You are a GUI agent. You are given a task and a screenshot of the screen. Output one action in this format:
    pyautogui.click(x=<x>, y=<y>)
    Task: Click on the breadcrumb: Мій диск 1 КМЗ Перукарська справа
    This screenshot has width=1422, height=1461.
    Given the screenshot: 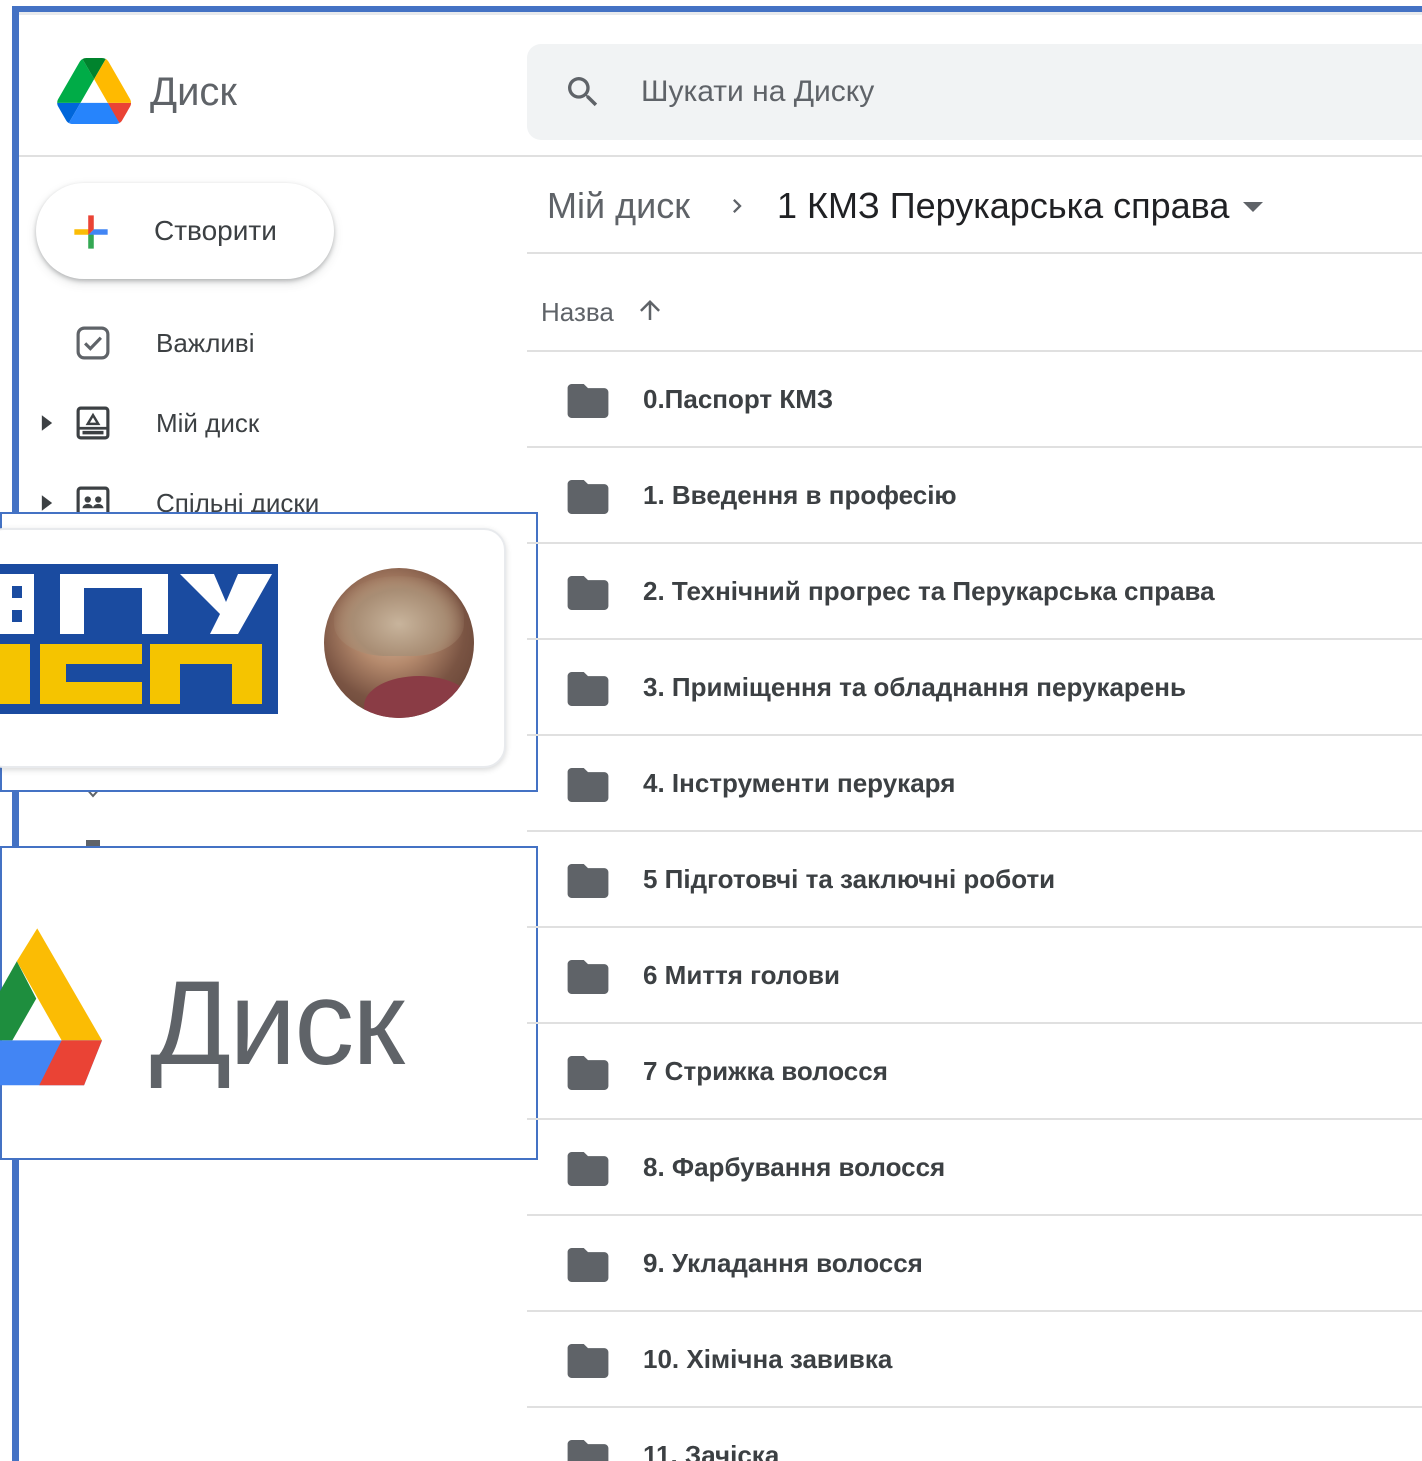 What is the action you would take?
    pyautogui.click(x=974, y=205)
    